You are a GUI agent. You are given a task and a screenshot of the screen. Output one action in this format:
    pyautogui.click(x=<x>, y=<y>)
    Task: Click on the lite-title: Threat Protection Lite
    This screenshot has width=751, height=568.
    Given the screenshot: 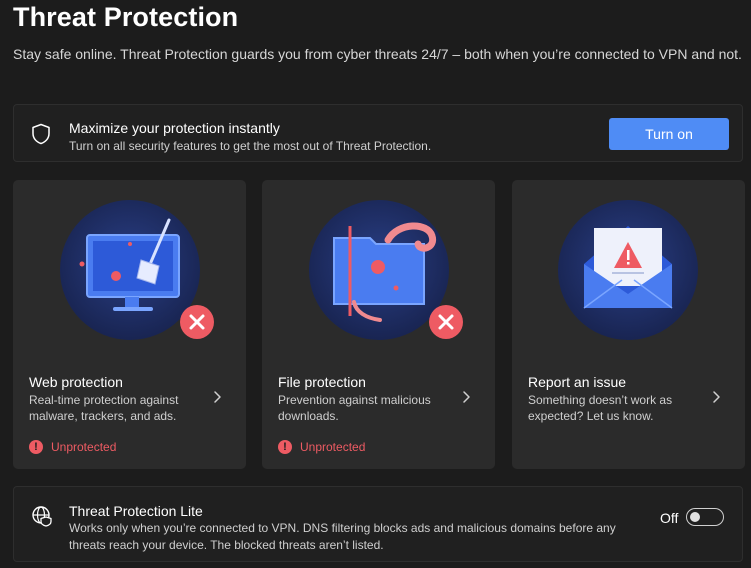 What is the action you would take?
    pyautogui.click(x=136, y=511)
    